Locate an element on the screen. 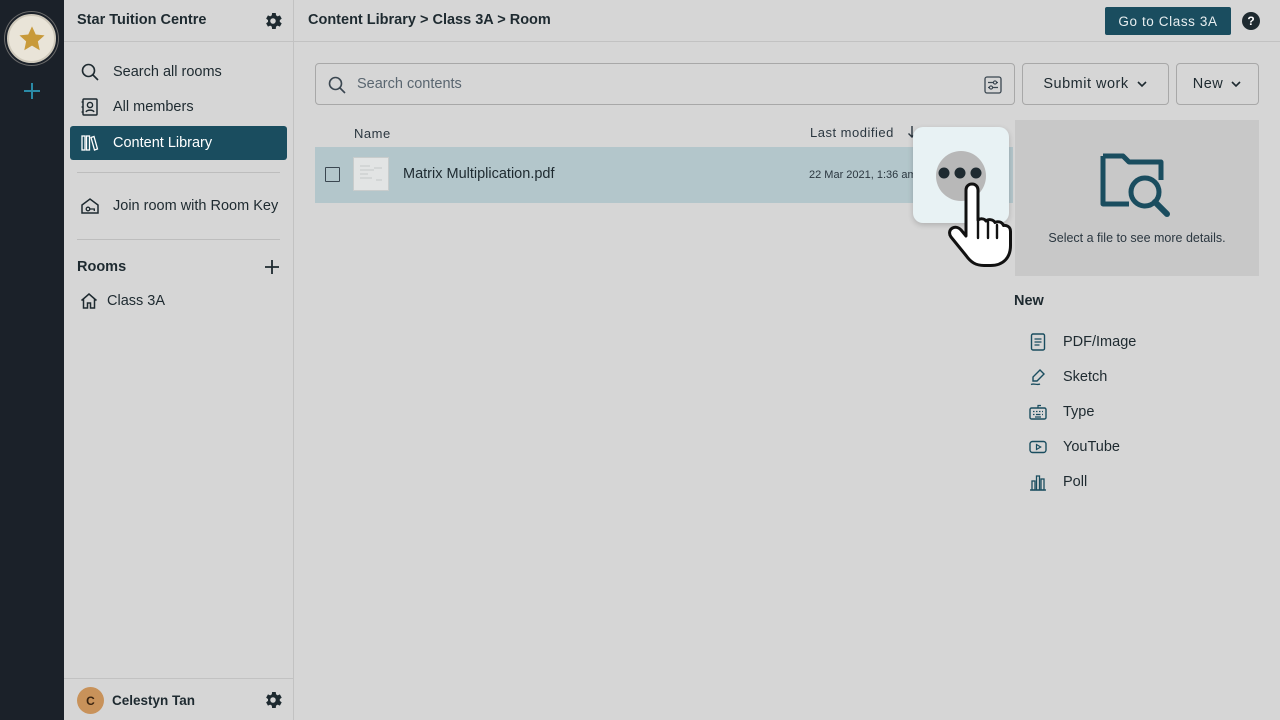 The height and width of the screenshot is (720, 1280). add-org-button is located at coordinates (32, 91).